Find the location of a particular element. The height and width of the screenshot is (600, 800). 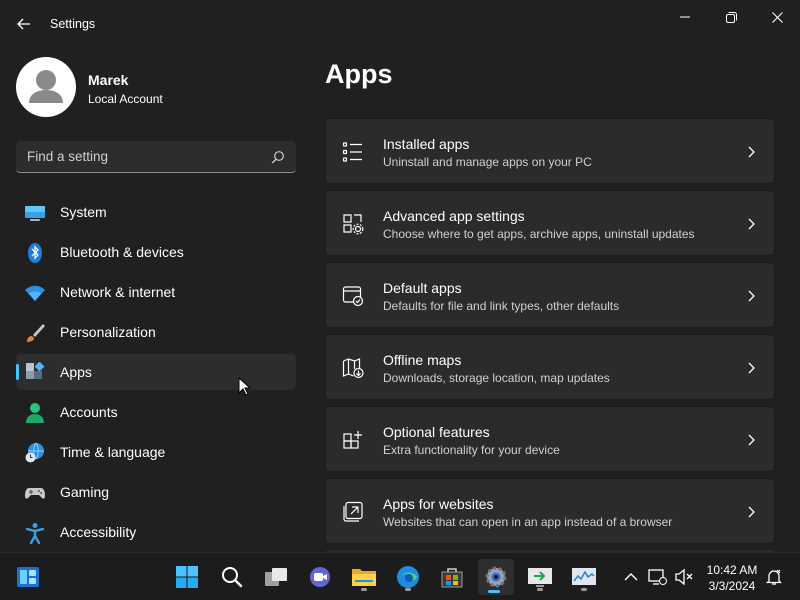

widgets-button is located at coordinates (28, 577).